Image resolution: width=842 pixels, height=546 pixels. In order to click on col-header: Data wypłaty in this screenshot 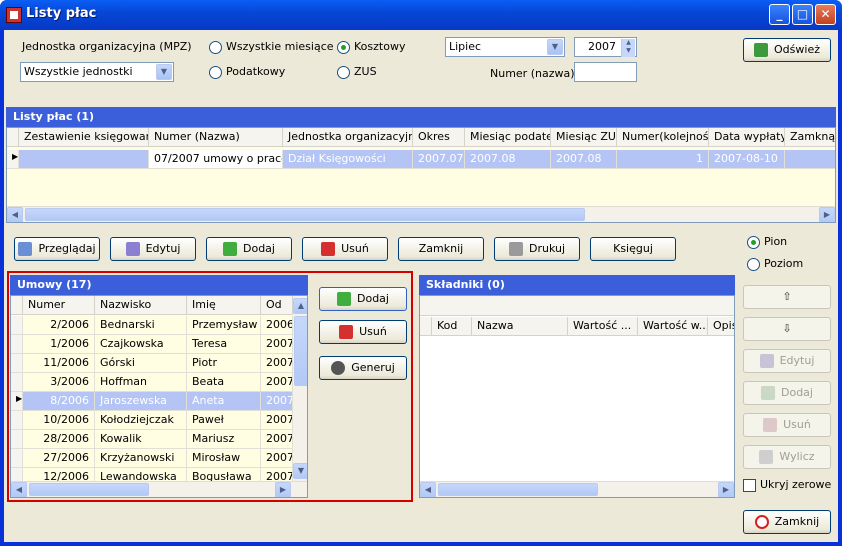, I will do `click(747, 137)`.